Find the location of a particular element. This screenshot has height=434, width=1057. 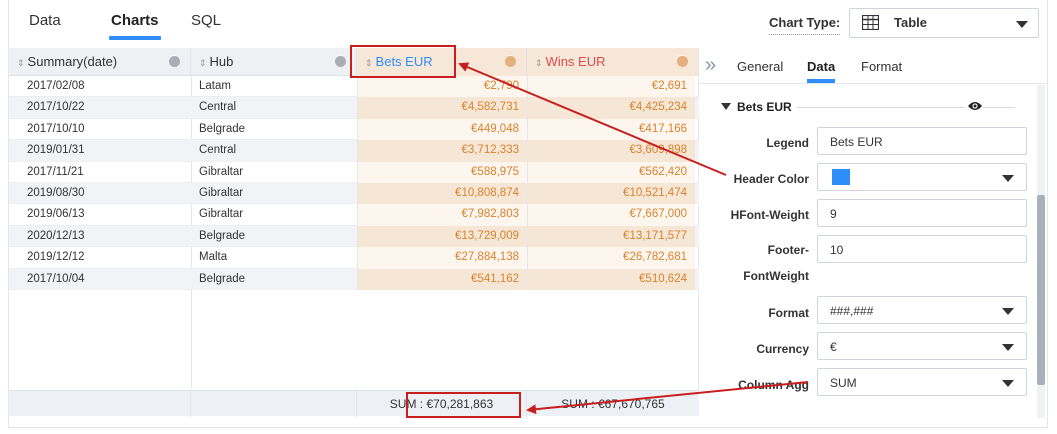

chart-type-select: Table is located at coordinates (944, 23).